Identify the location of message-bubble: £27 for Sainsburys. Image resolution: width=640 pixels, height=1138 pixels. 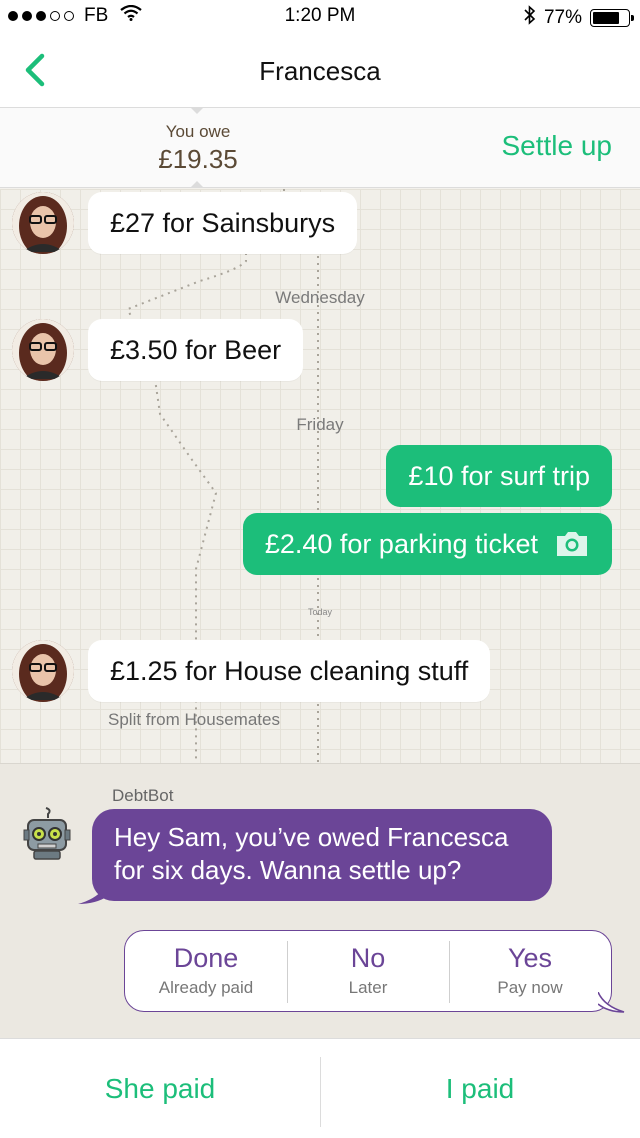
(223, 223).